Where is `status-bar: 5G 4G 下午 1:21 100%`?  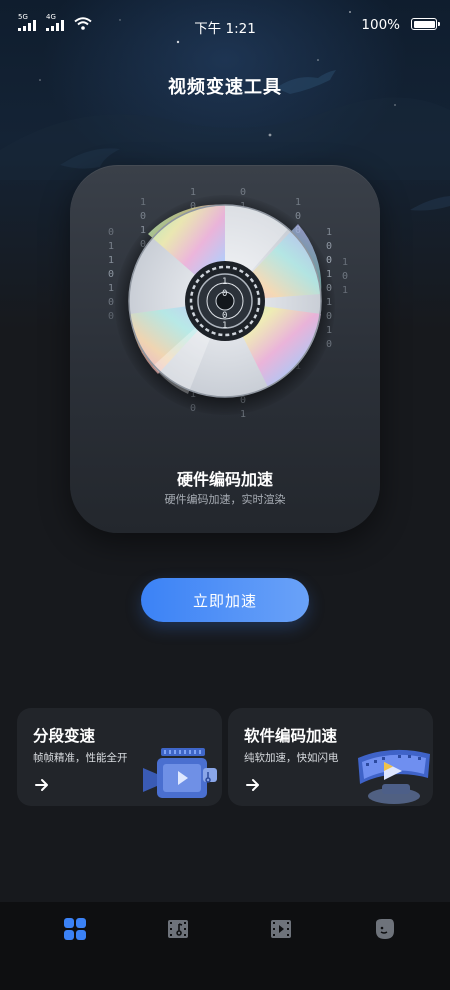
status-bar: 5G 4G 下午 1:21 100% is located at coordinates (225, 25).